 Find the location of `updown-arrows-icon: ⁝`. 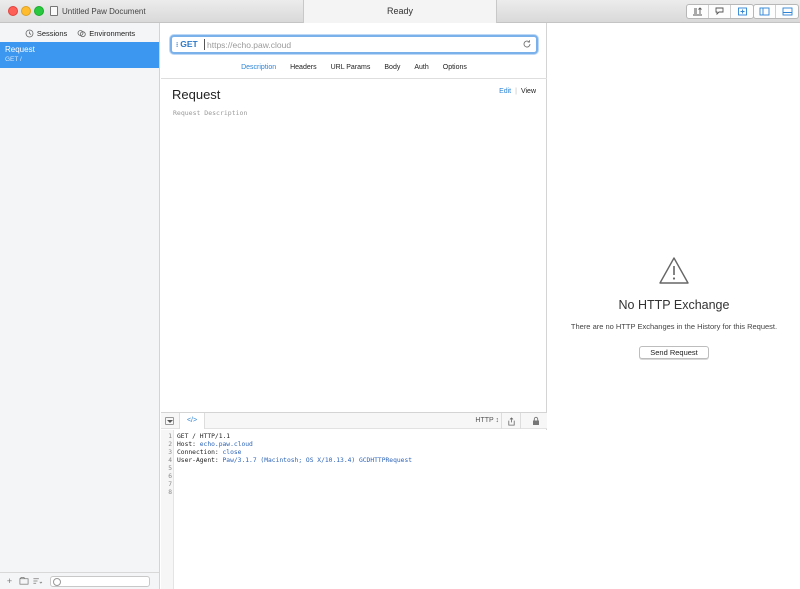

updown-arrows-icon: ⁝ is located at coordinates (177, 45).